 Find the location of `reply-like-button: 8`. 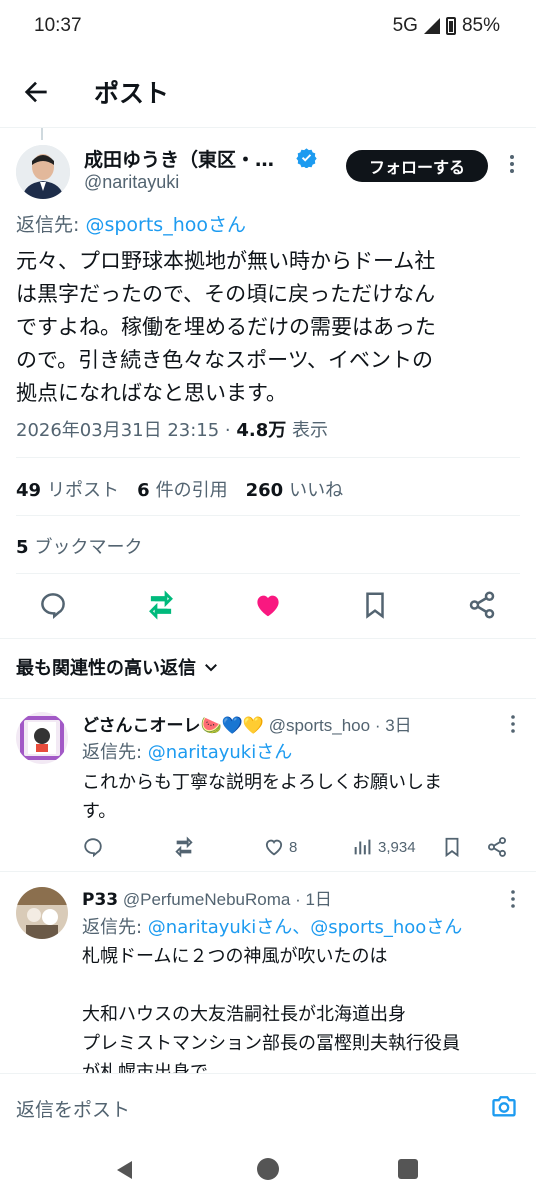

reply-like-button: 8 is located at coordinates (280, 847).